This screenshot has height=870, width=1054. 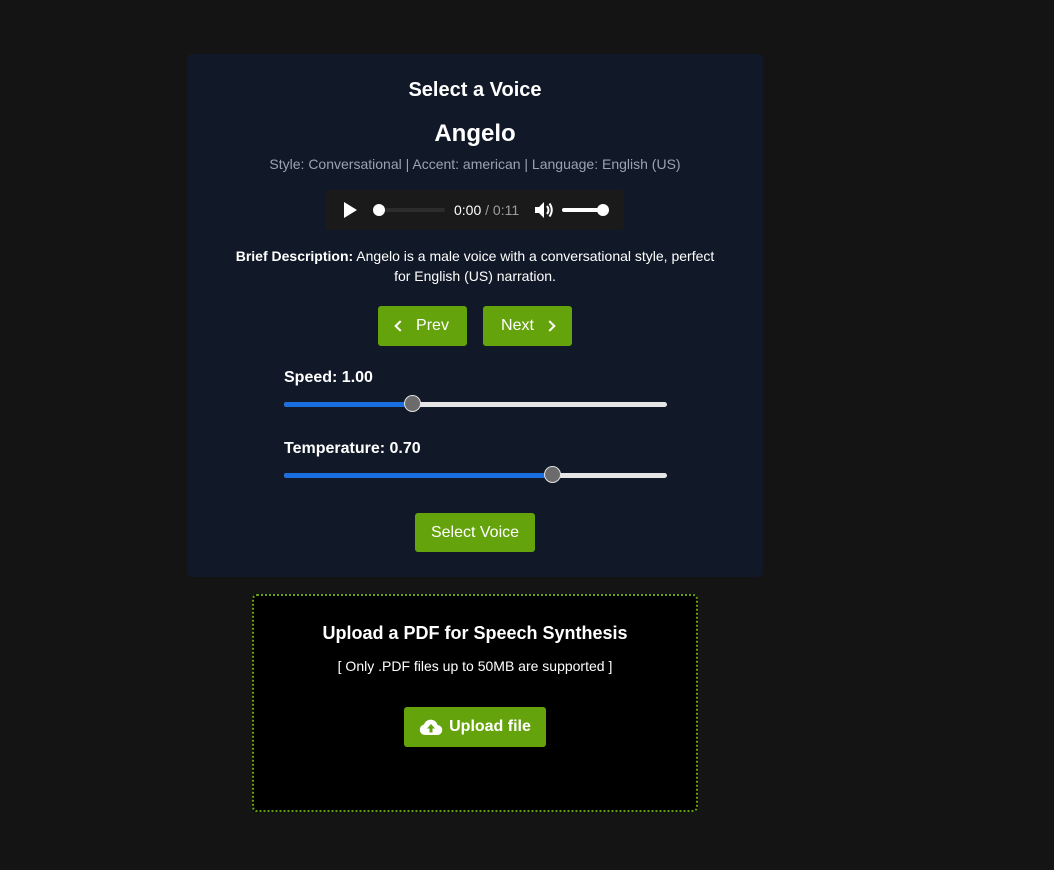 What do you see at coordinates (400, 326) in the screenshot?
I see `chevron-left-icon` at bounding box center [400, 326].